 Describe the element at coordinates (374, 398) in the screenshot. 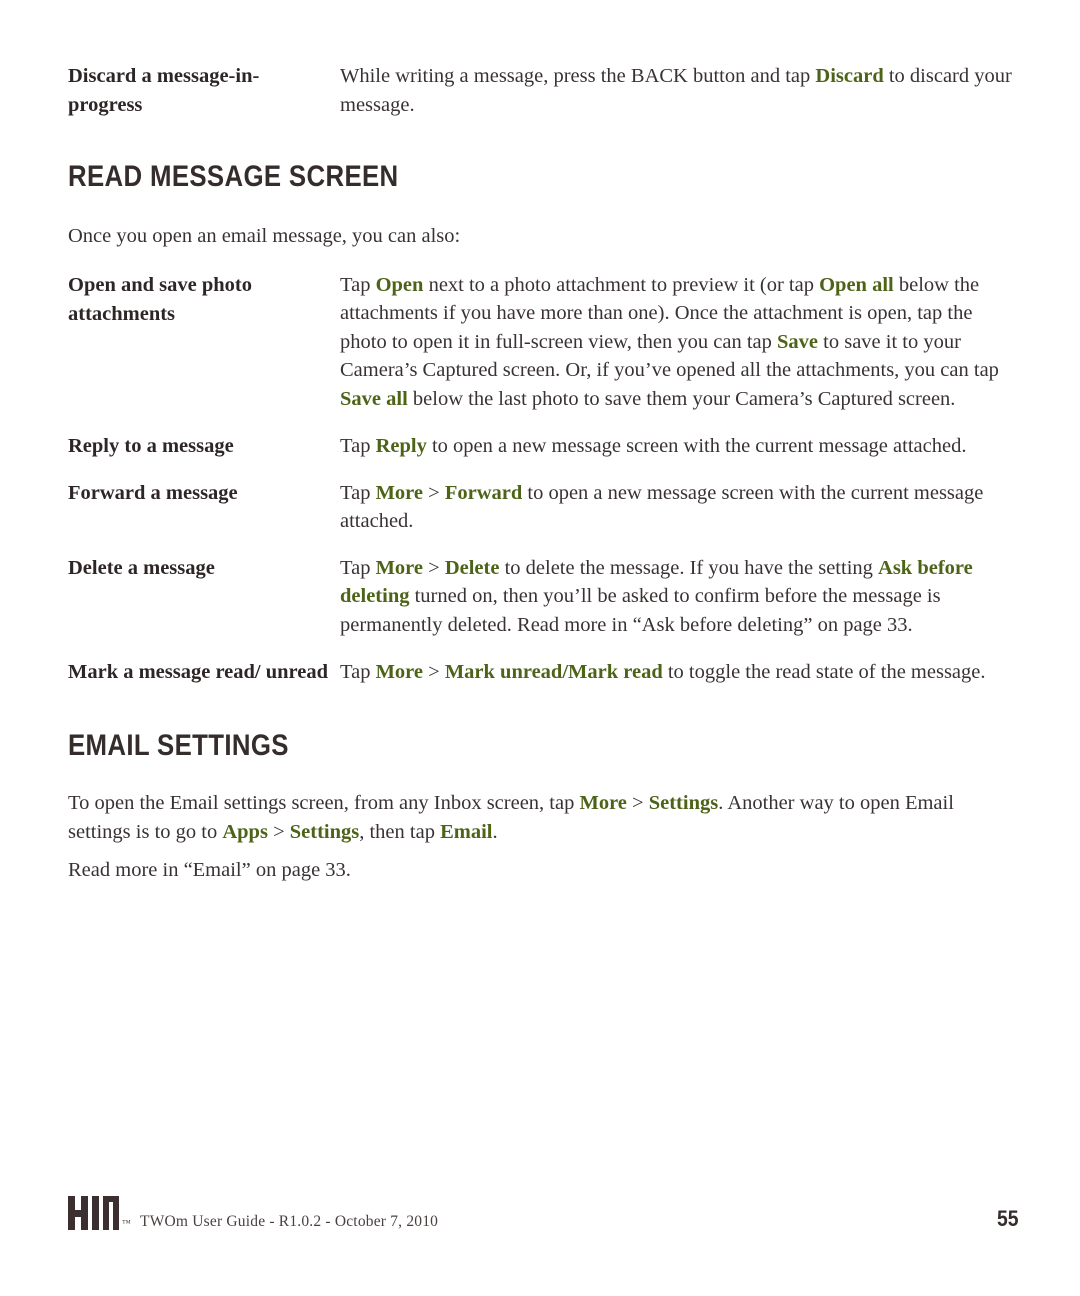

I see `ui-term: Save all` at that location.